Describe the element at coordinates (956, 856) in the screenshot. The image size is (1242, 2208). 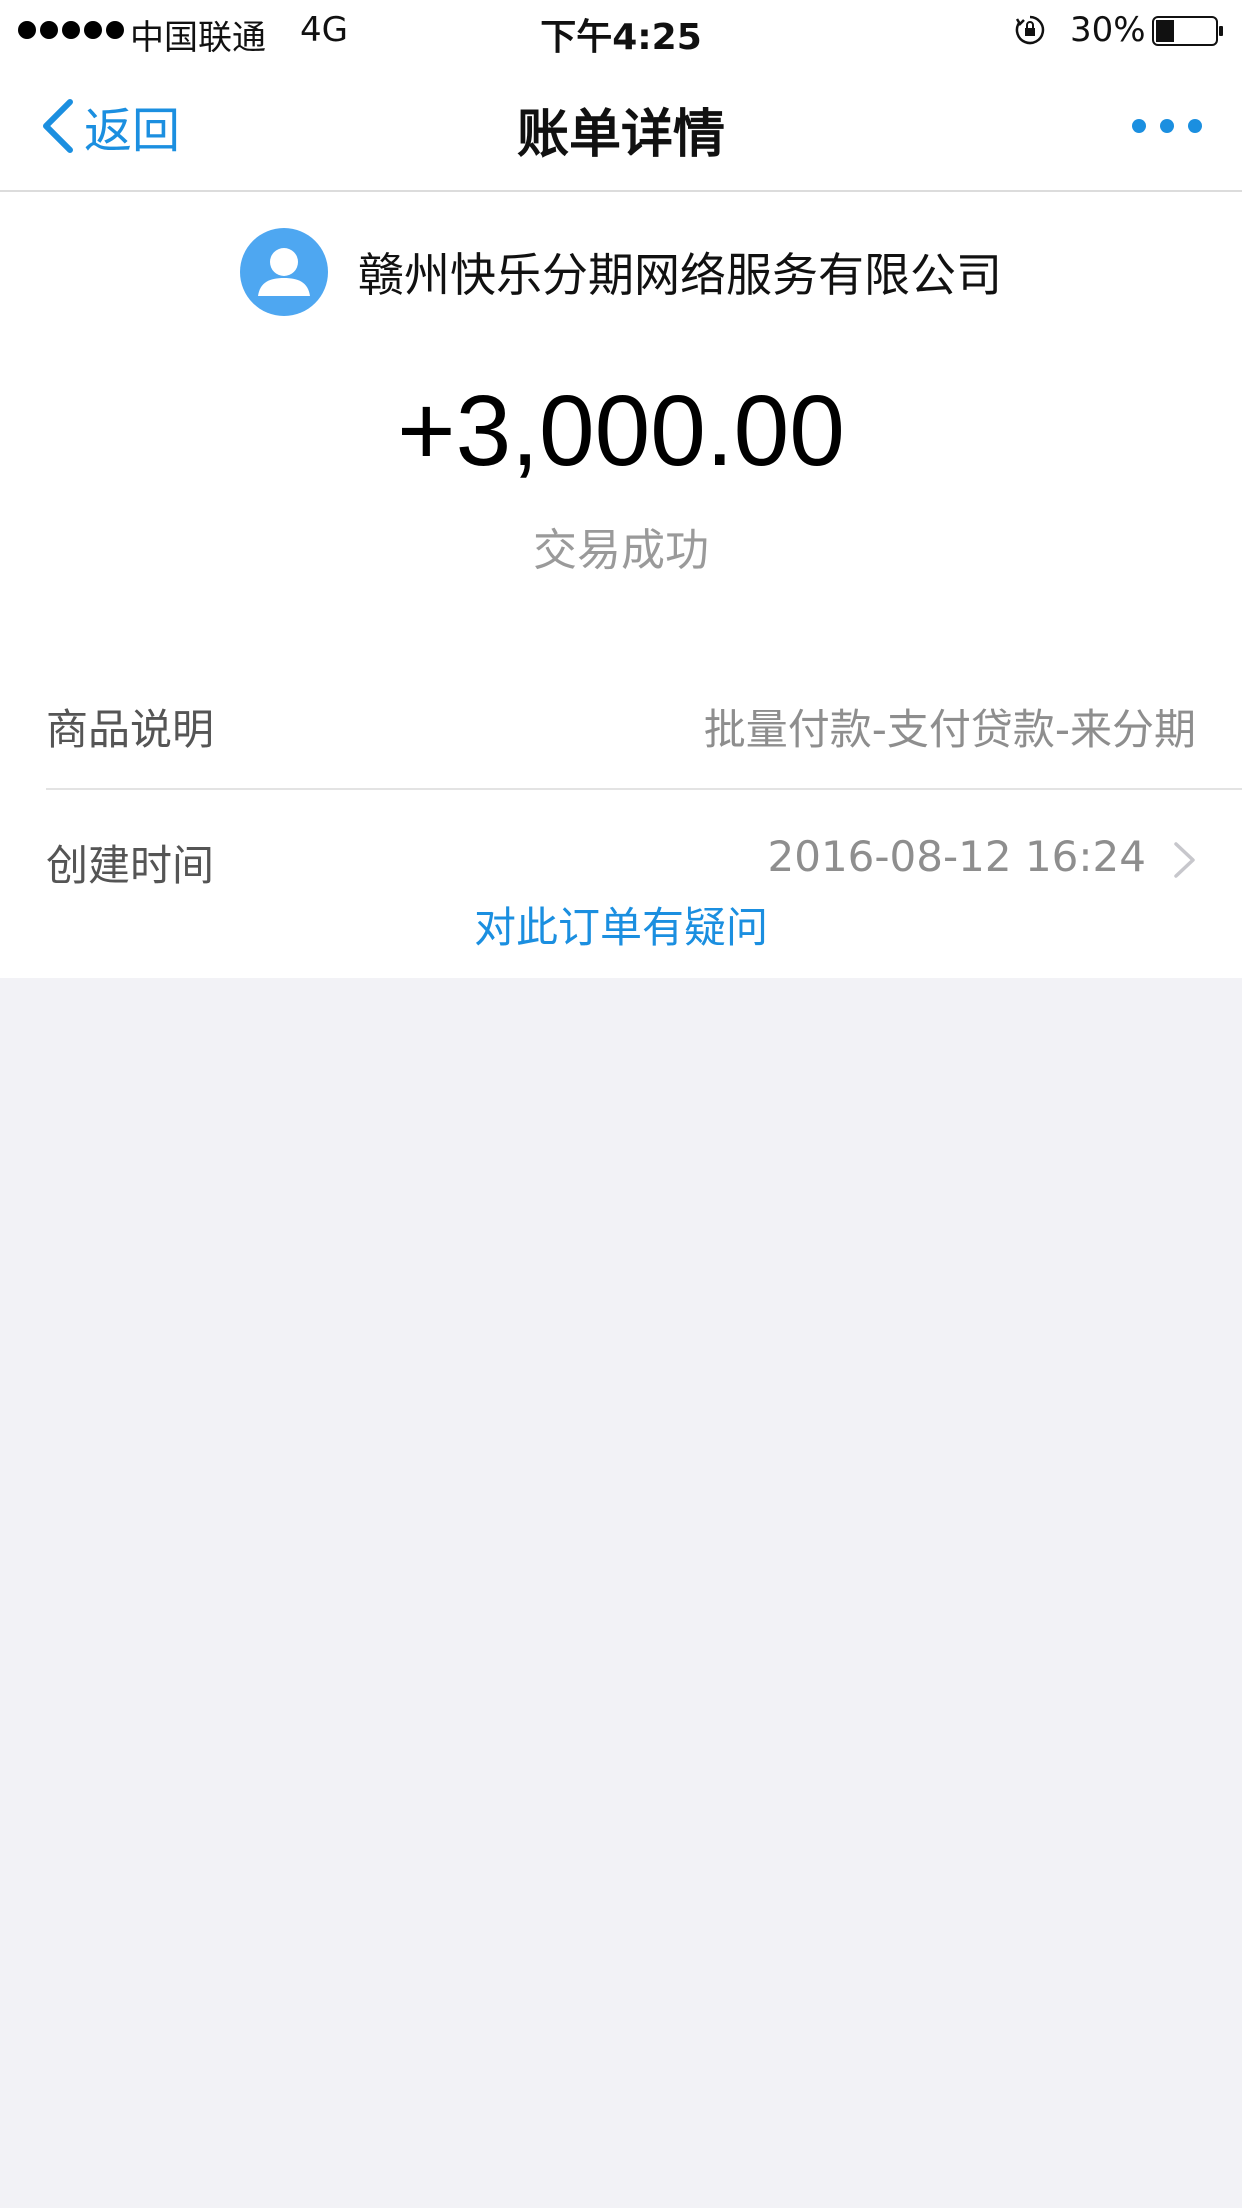
I see `row-value: 2016-08-12 16:24` at that location.